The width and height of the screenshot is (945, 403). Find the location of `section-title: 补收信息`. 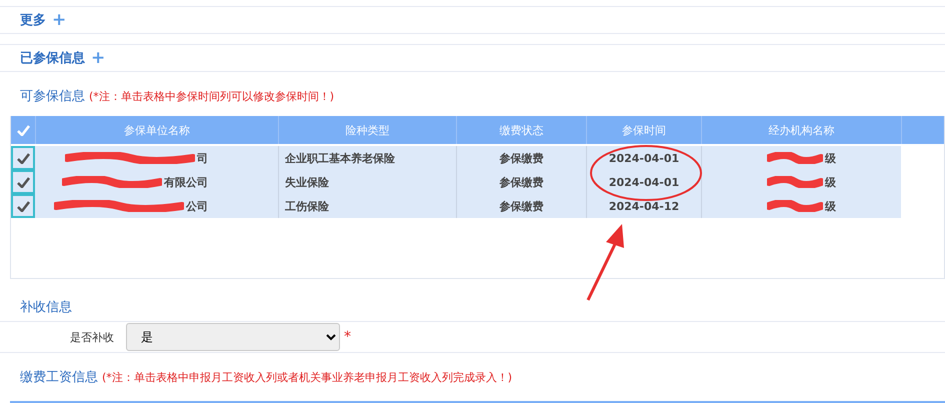

section-title: 补收信息 is located at coordinates (46, 307).